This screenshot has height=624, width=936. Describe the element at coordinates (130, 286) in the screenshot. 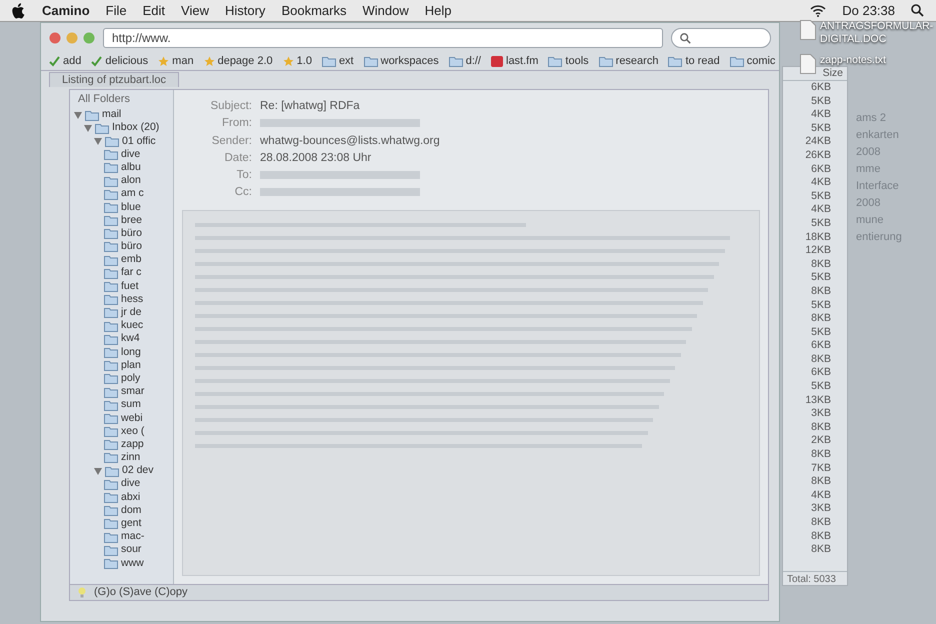

I see `folder-item: fuet` at that location.